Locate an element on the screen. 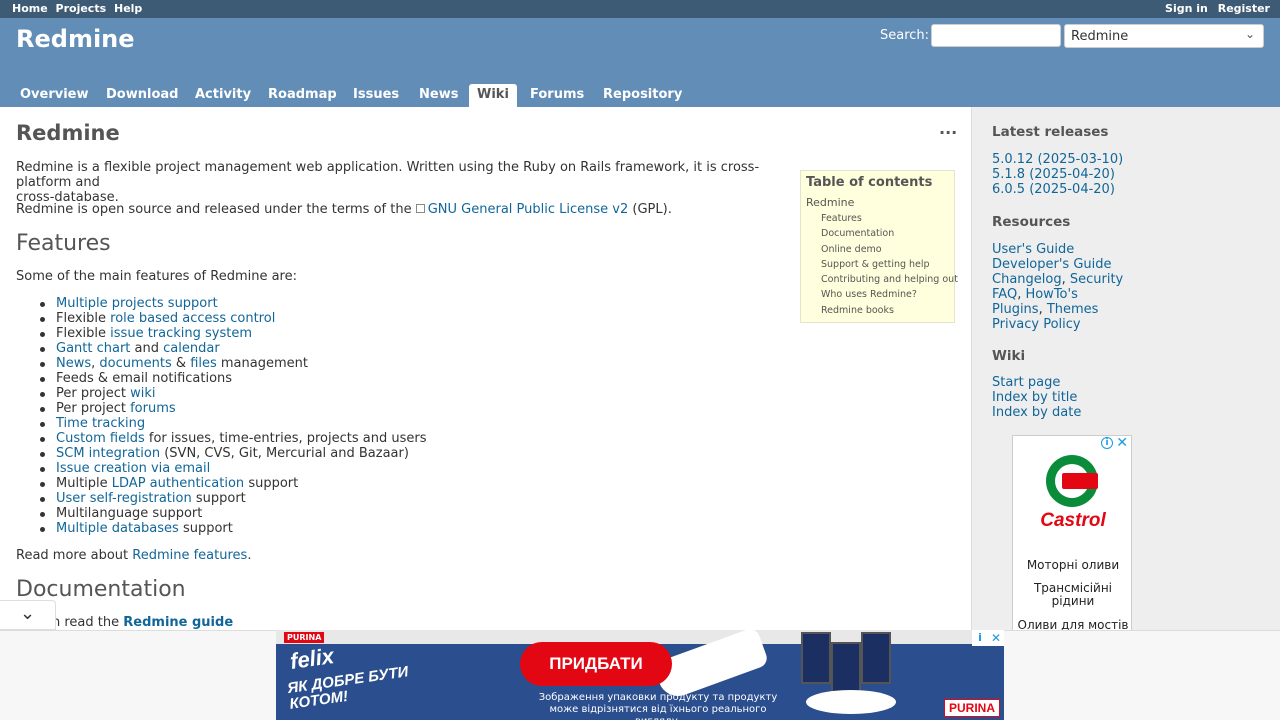 The width and height of the screenshot is (1280, 720). tab-repository: Repository is located at coordinates (642, 95).